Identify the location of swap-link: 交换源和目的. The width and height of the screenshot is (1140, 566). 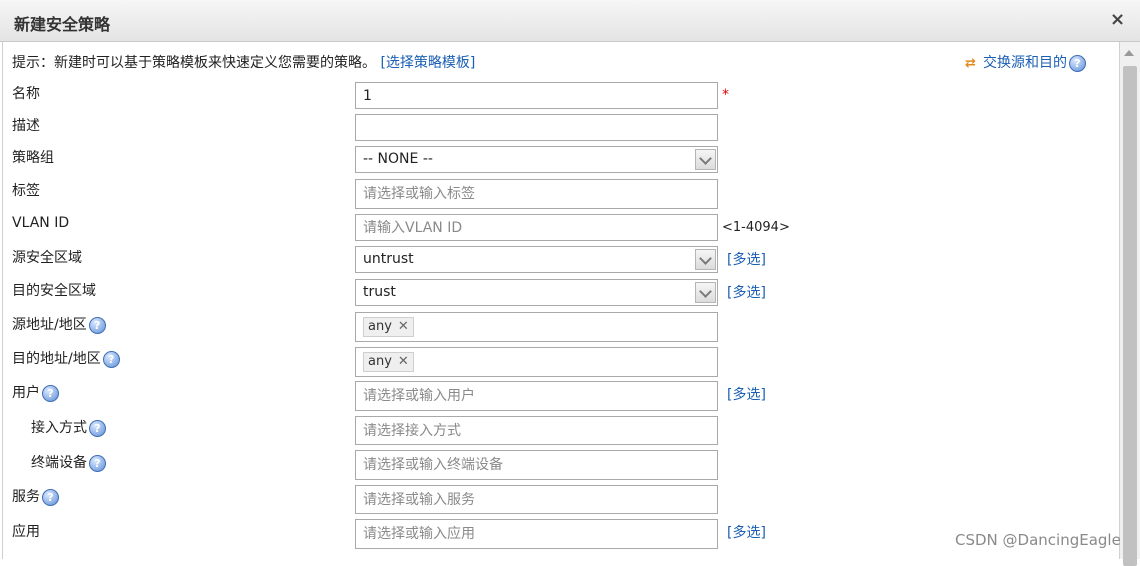
(1025, 63).